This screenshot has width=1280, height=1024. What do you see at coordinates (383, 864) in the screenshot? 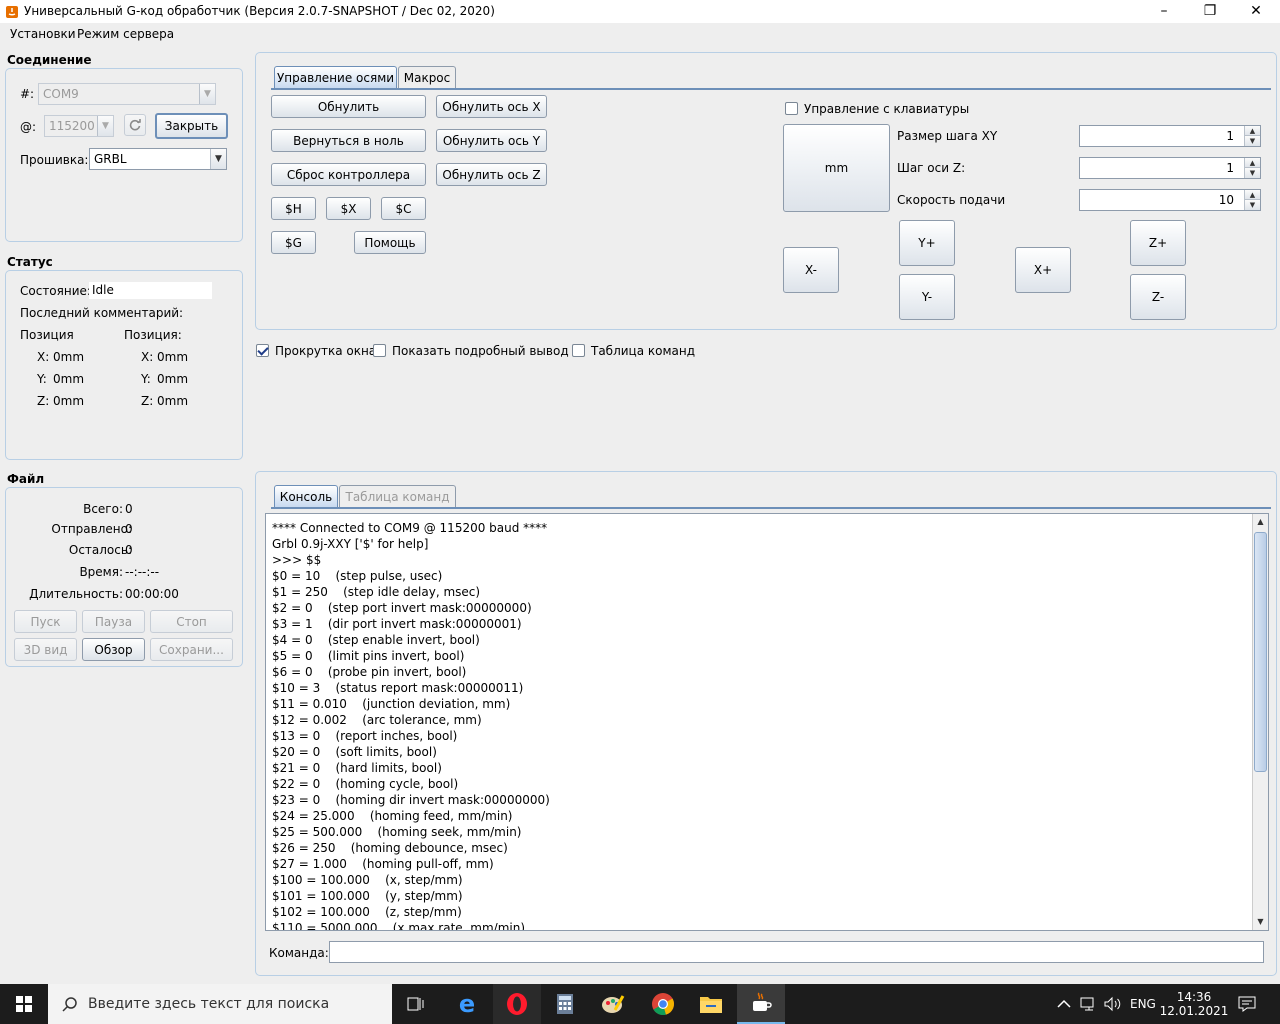
I see `console-line: $27 = 1.000 (homing pull-off, mm)` at bounding box center [383, 864].